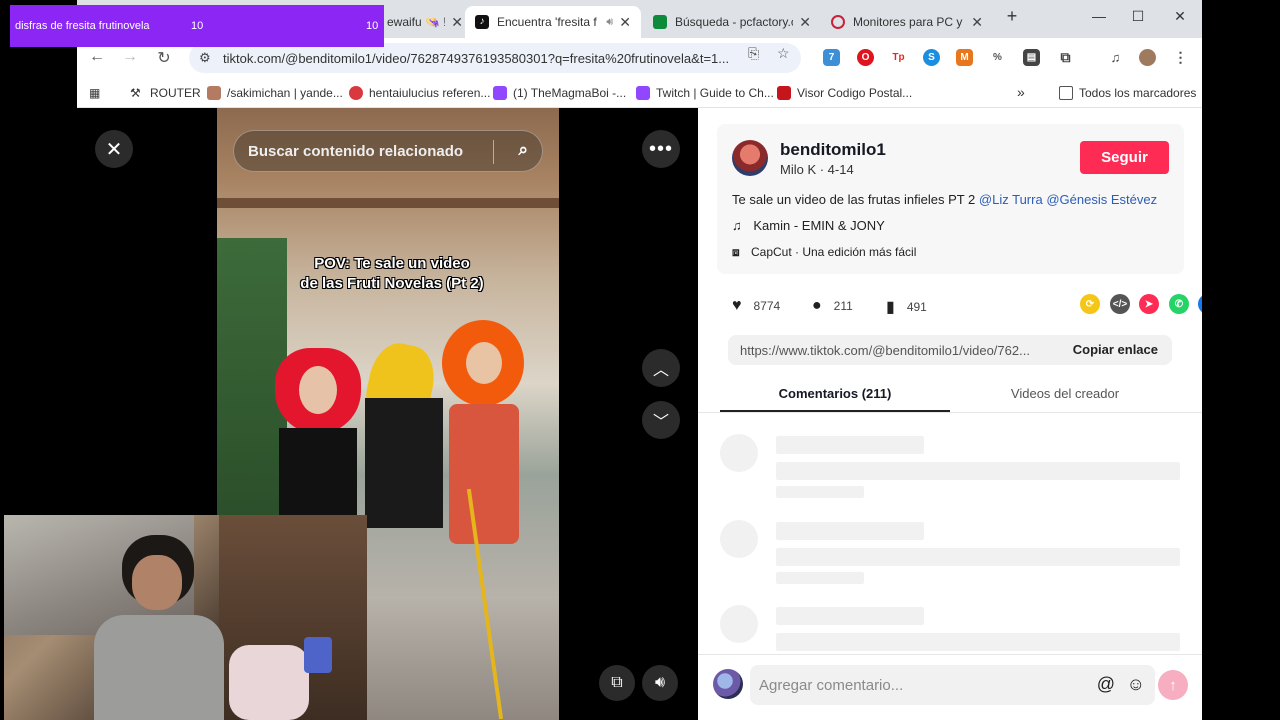  What do you see at coordinates (753, 53) in the screenshot?
I see `install-app-icon: ⎘` at bounding box center [753, 53].